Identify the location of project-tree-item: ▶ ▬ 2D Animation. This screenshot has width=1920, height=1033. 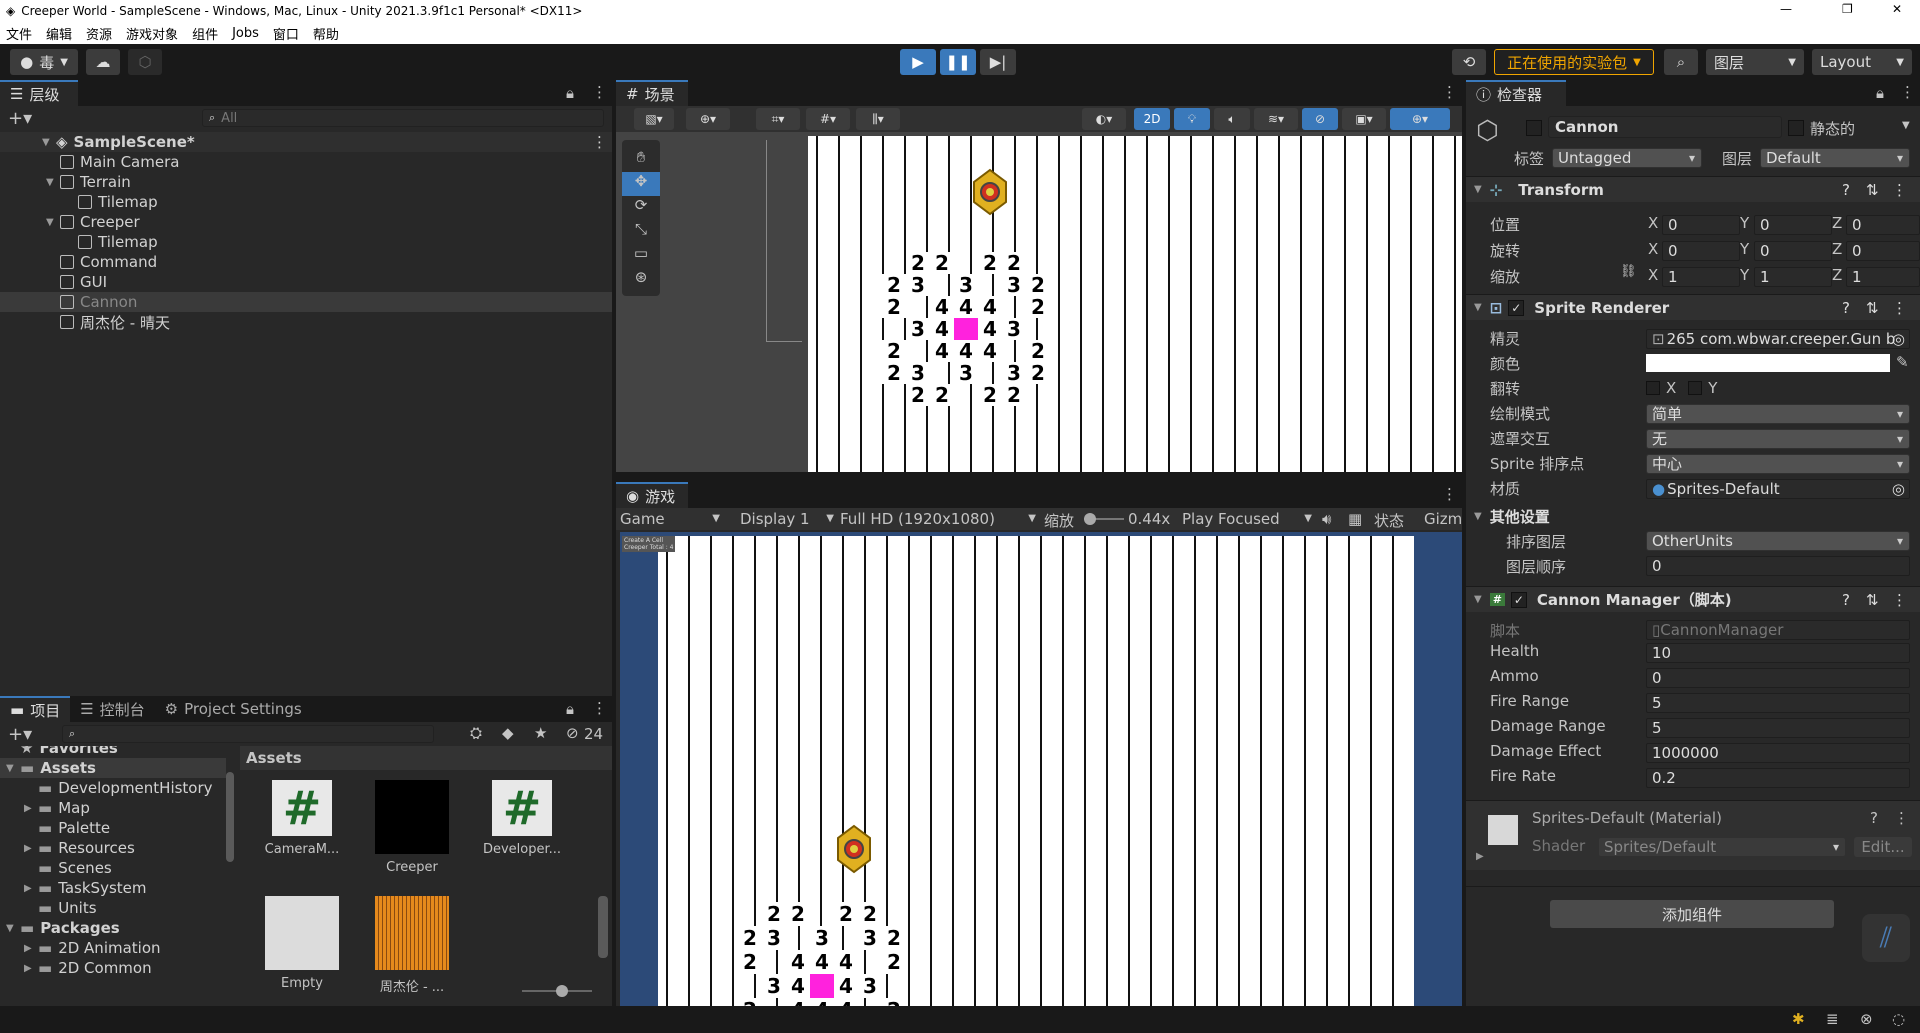
(113, 948).